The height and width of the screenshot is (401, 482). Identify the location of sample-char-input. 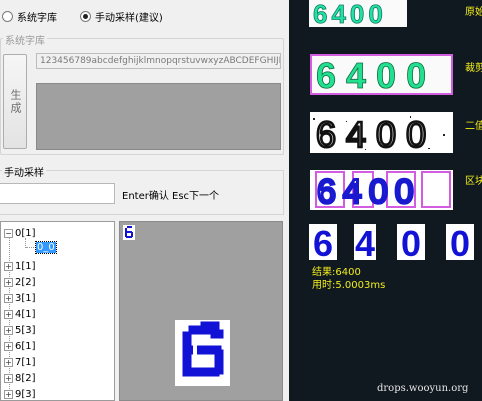
(57, 193).